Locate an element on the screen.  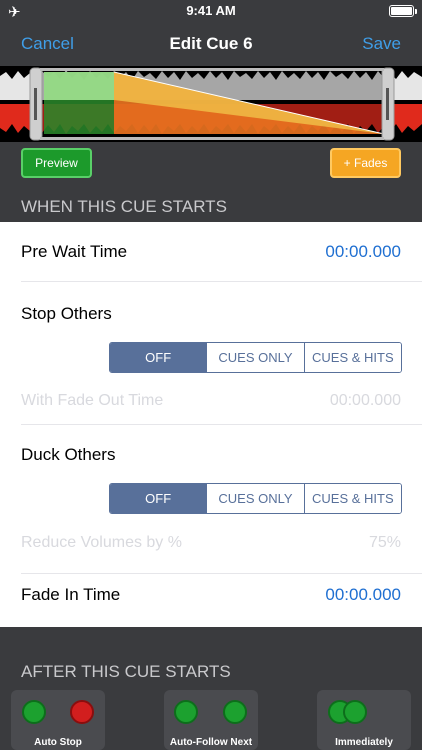
fade-in-value: 00:00.000 is located at coordinates (363, 595).